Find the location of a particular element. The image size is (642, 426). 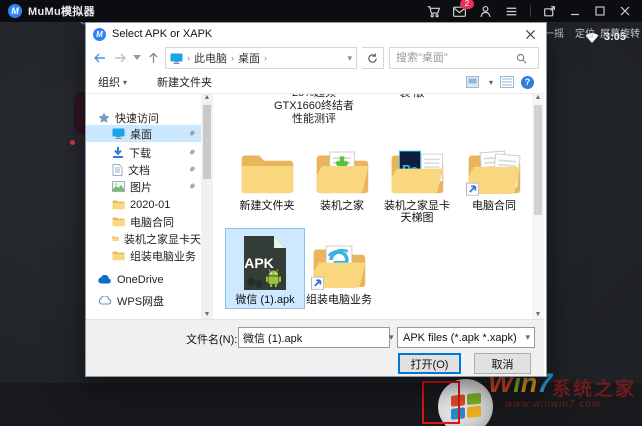

account-icon is located at coordinates (485, 11).